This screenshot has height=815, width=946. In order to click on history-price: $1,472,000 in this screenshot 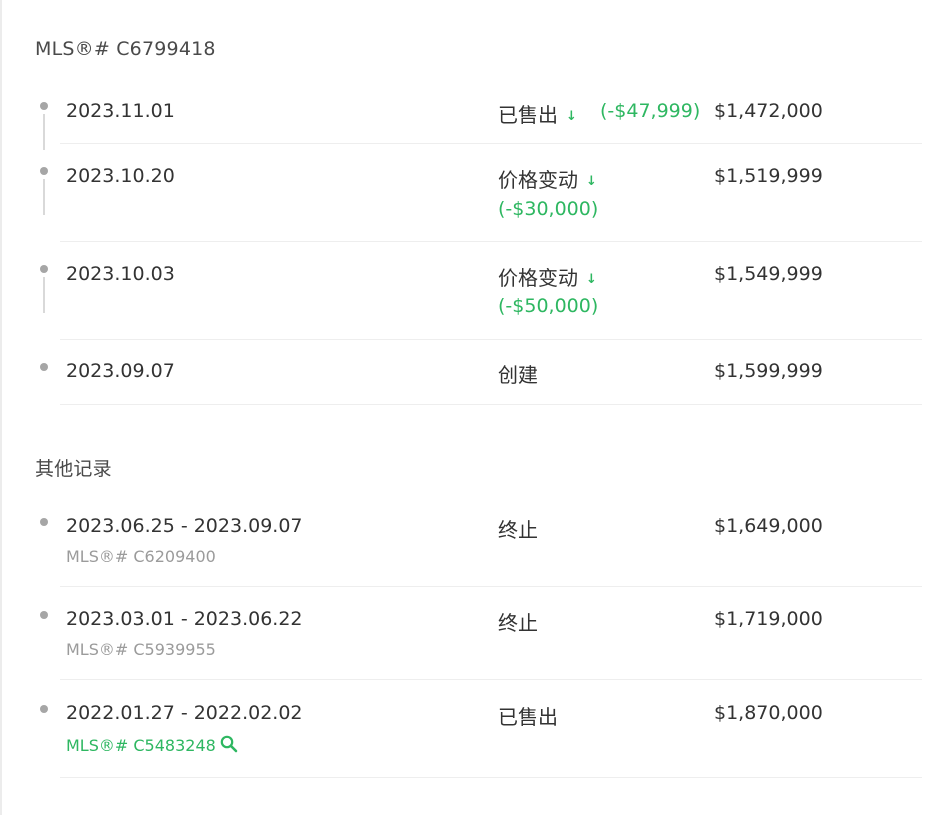, I will do `click(768, 111)`.